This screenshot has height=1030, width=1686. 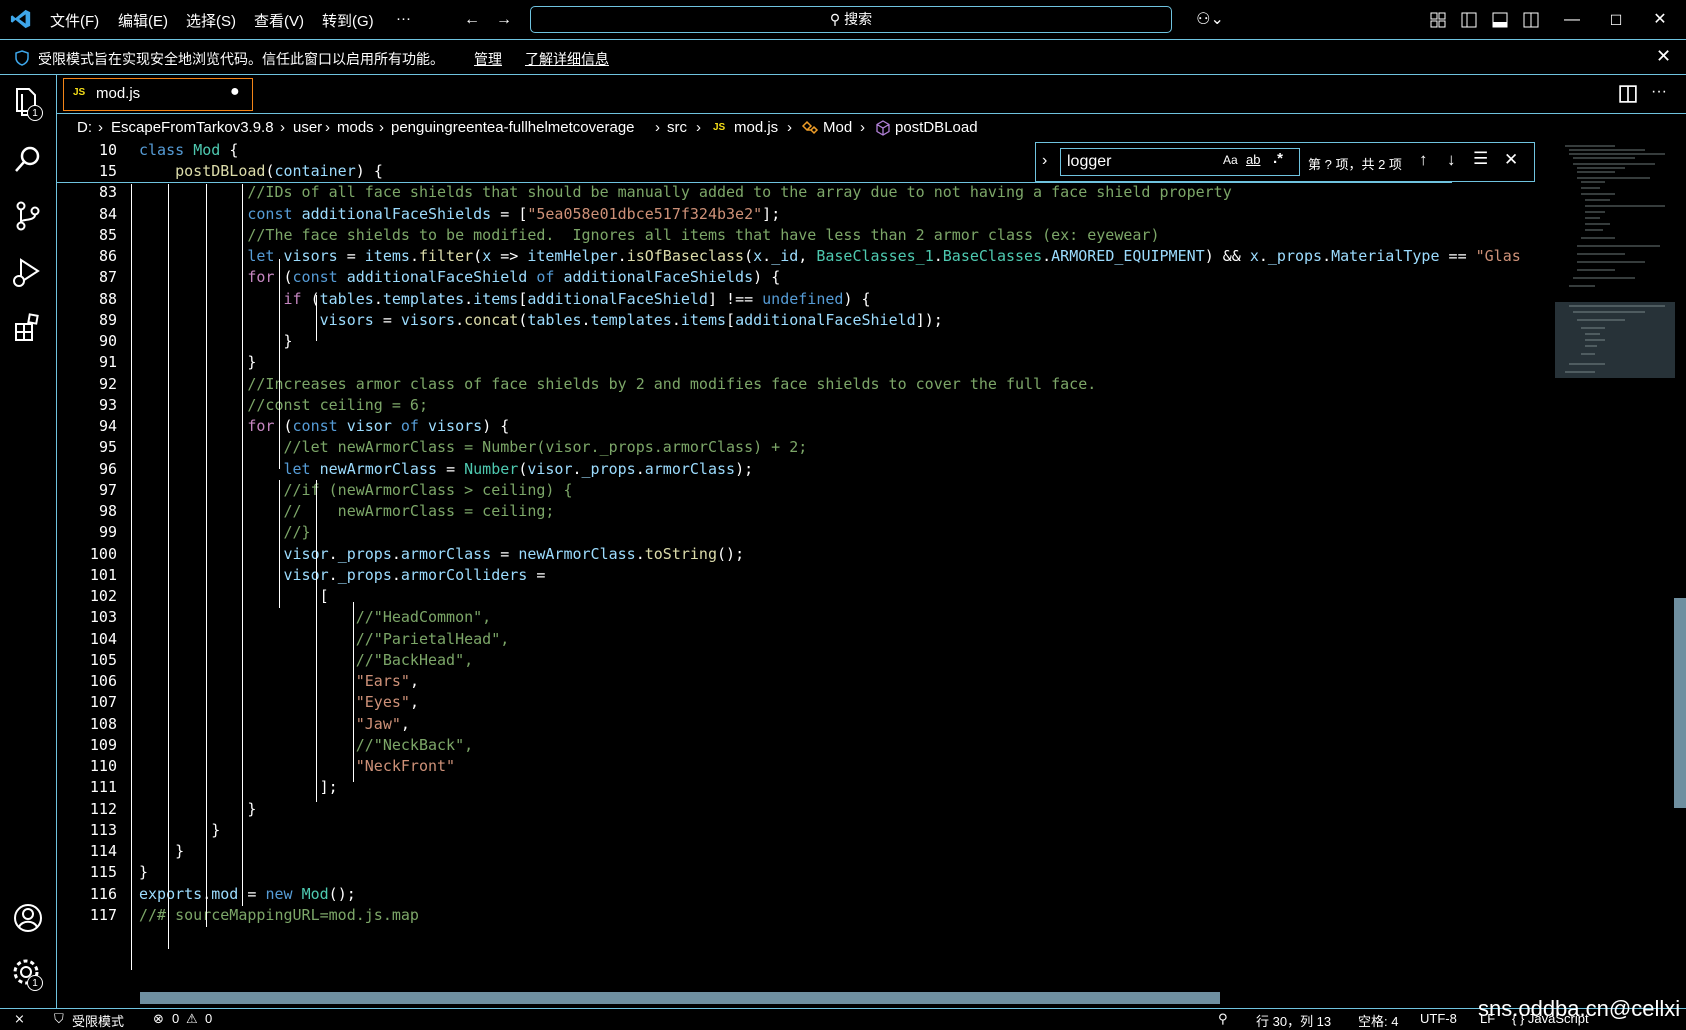 What do you see at coordinates (680, 998) in the screenshot?
I see `horizontal-scrollbar` at bounding box center [680, 998].